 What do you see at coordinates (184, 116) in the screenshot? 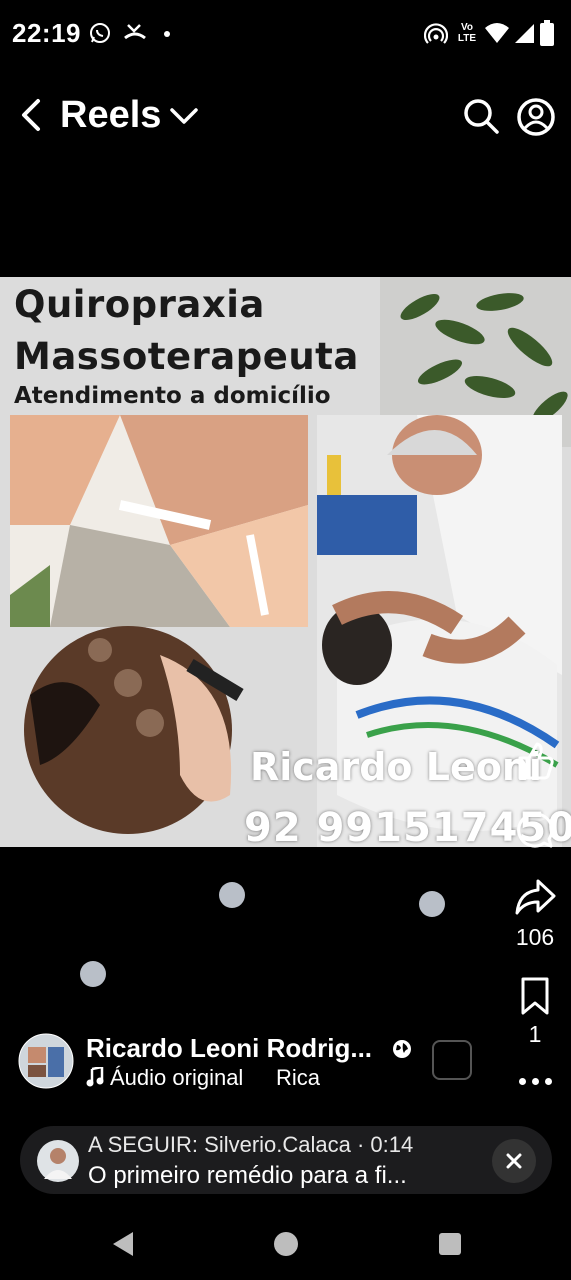
I see `chevron-down-icon` at bounding box center [184, 116].